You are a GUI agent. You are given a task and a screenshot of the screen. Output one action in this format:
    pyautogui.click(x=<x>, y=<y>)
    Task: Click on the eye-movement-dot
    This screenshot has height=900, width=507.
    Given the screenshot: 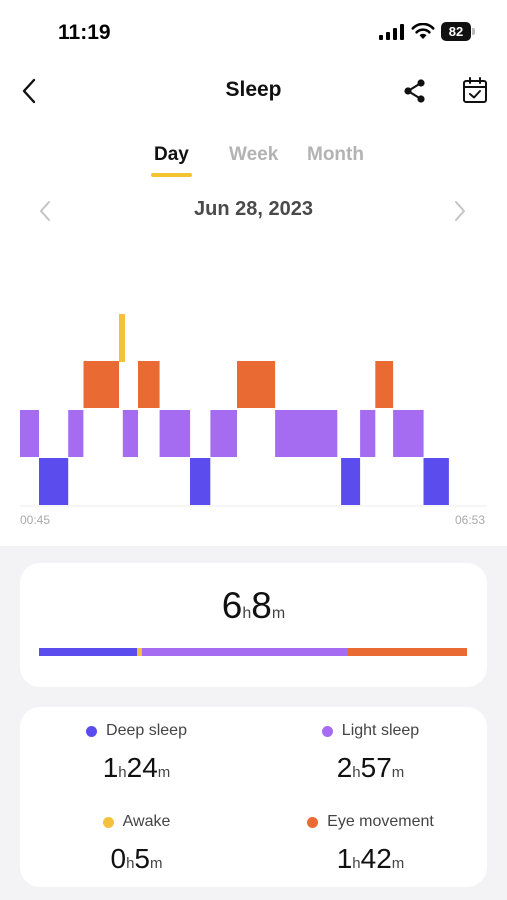 What is the action you would take?
    pyautogui.click(x=313, y=822)
    